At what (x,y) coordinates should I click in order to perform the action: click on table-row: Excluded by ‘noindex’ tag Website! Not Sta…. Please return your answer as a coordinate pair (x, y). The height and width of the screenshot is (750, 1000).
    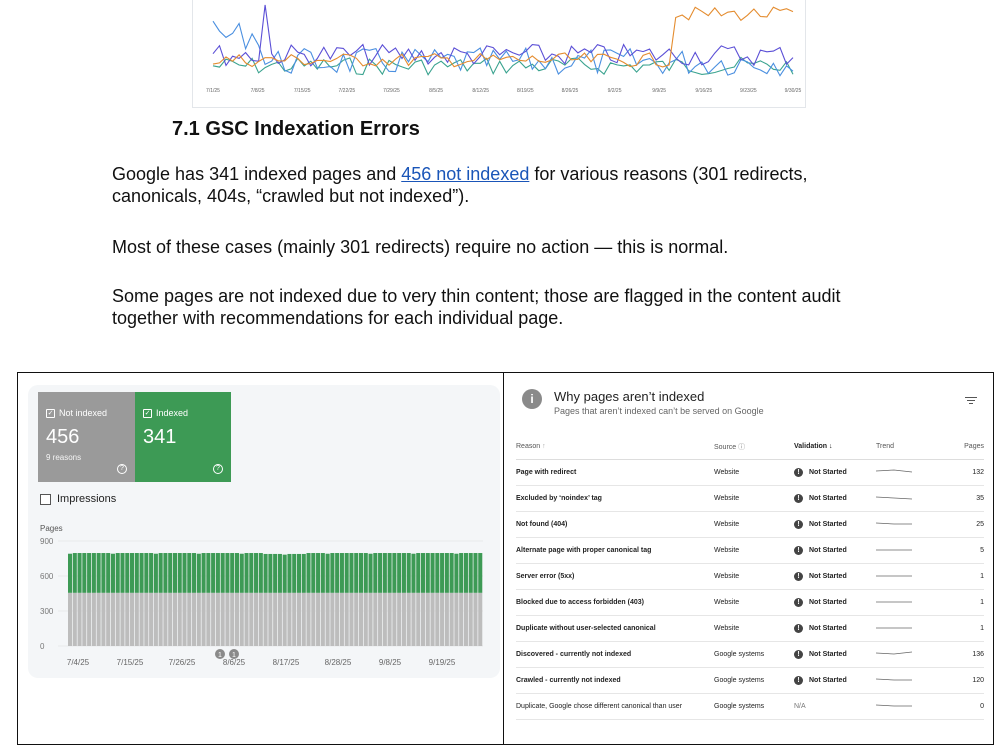
    Looking at the image, I should click on (750, 498).